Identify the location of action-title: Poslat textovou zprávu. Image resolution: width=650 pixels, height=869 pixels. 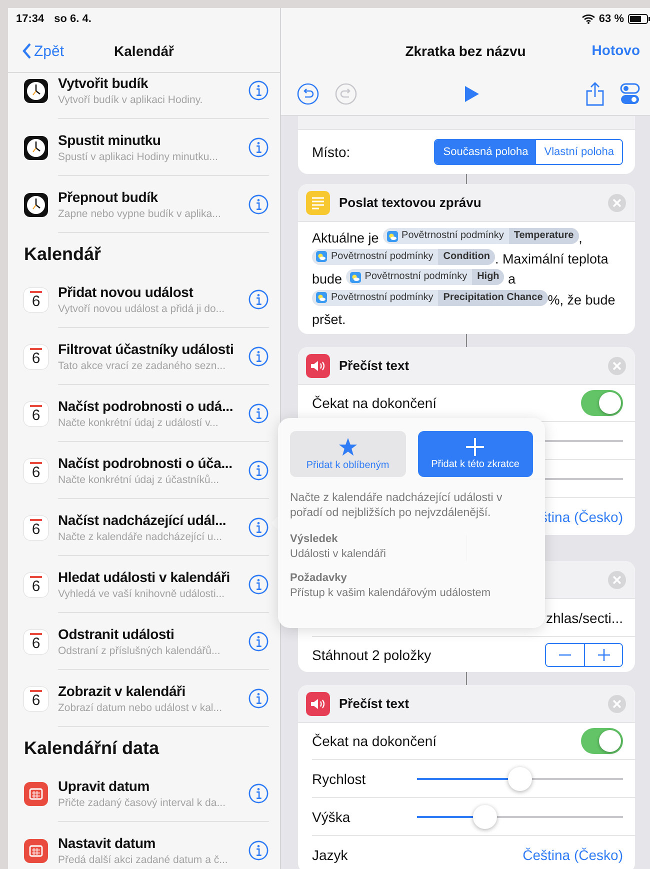
(410, 202).